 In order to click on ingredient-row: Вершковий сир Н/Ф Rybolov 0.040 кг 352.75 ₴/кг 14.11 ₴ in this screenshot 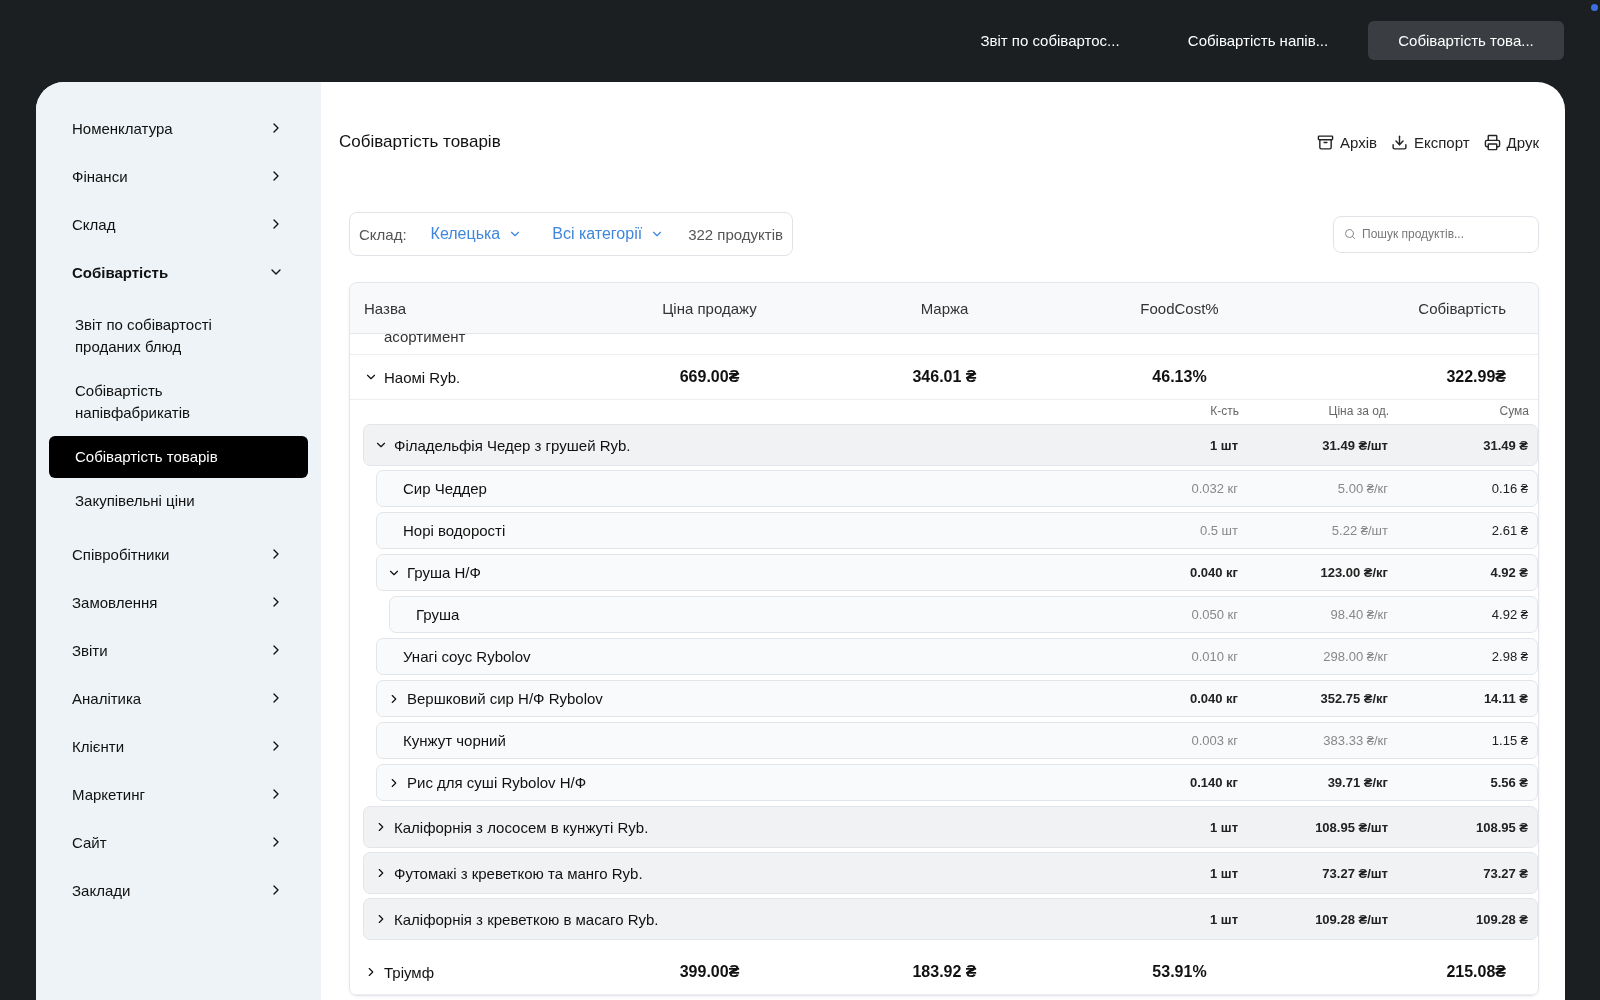, I will do `click(957, 698)`.